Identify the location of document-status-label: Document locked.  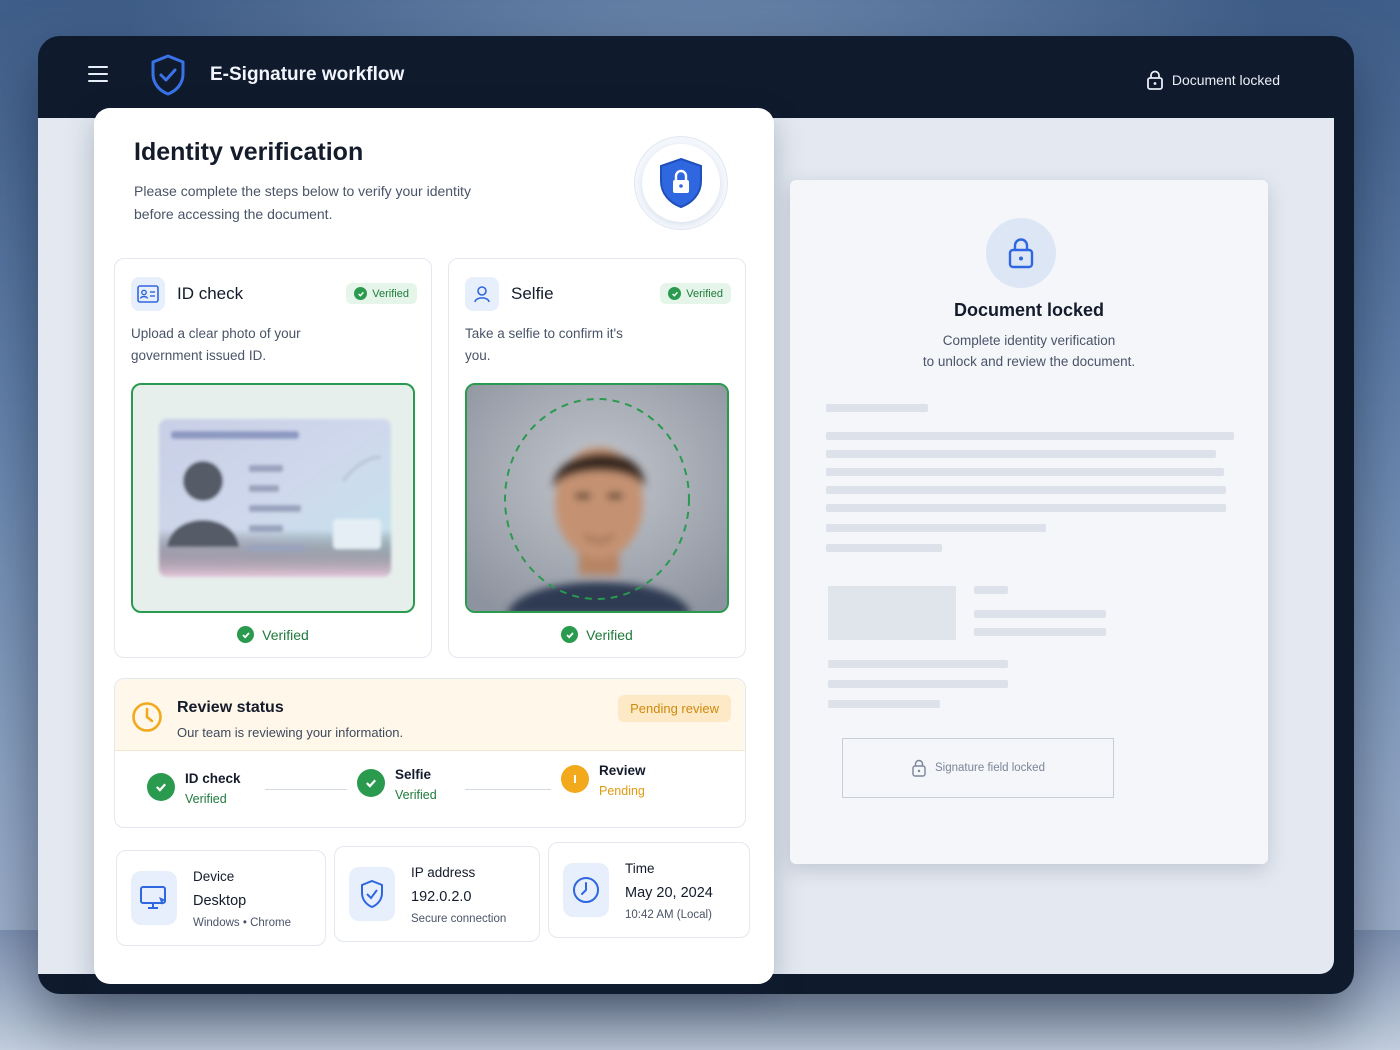
(1225, 80).